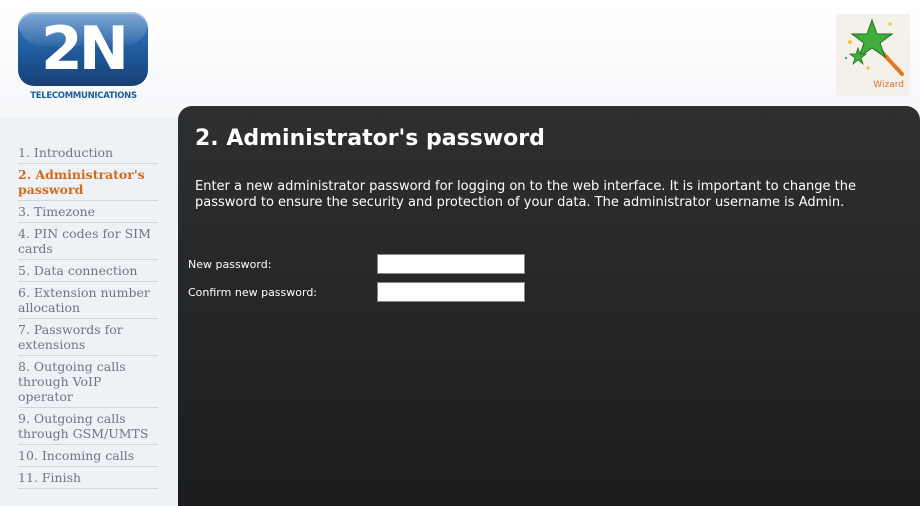 The height and width of the screenshot is (506, 920). What do you see at coordinates (88, 337) in the screenshot?
I see `sidebar-item-extension-passwords: 7. Passwords for extensions` at bounding box center [88, 337].